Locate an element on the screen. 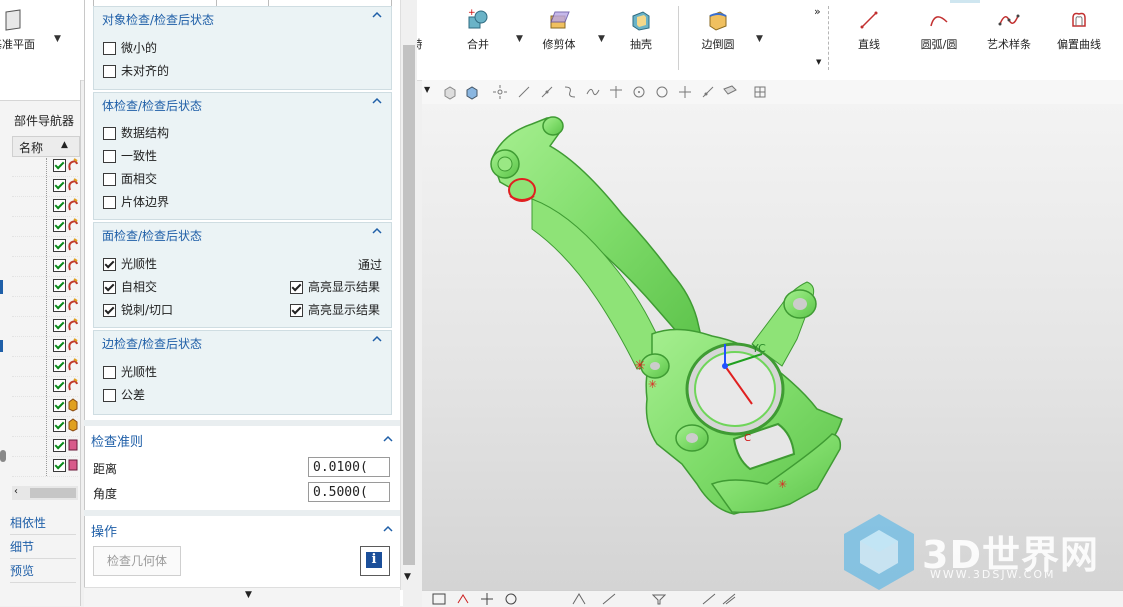 Image resolution: width=1123 pixels, height=607 pixels. shell-button: 抽壳 is located at coordinates (641, 30).